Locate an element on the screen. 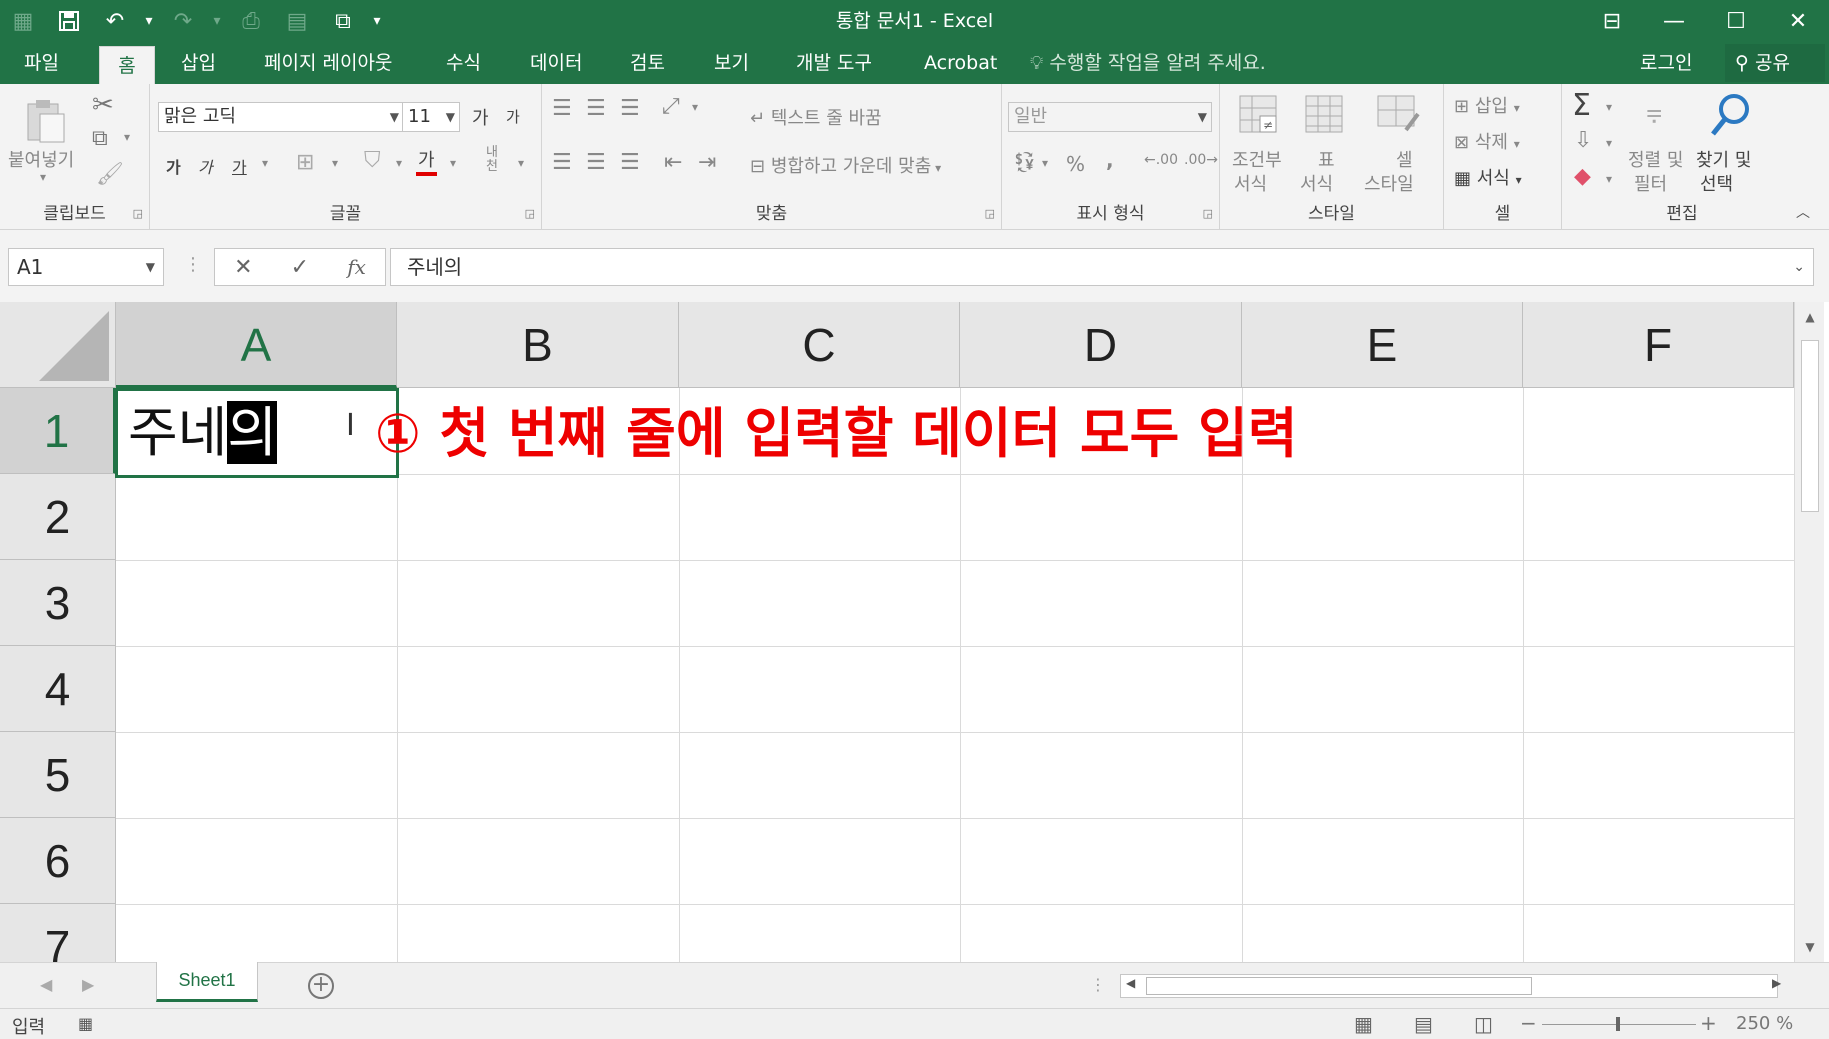  phonetic-dropdown-icon: ▾ is located at coordinates (521, 163).